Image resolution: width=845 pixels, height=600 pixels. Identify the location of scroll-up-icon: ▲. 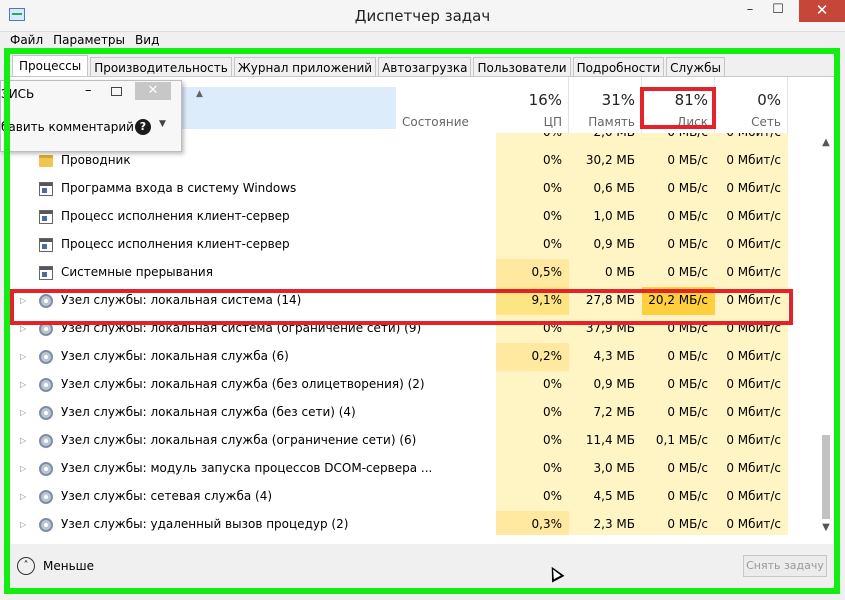
(826, 142).